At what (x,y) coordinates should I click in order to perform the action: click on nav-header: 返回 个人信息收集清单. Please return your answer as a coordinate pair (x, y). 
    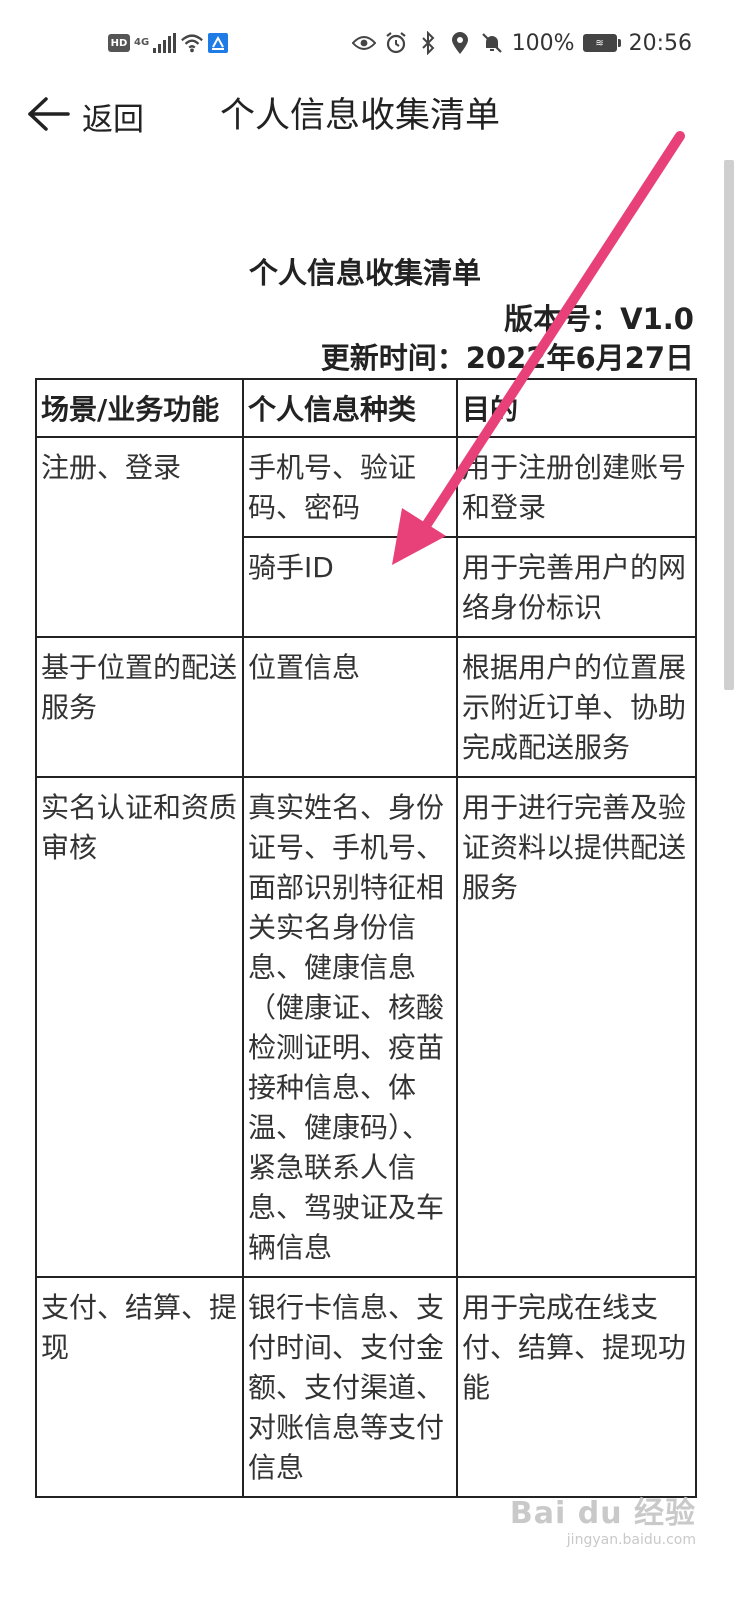
    Looking at the image, I should click on (374, 116).